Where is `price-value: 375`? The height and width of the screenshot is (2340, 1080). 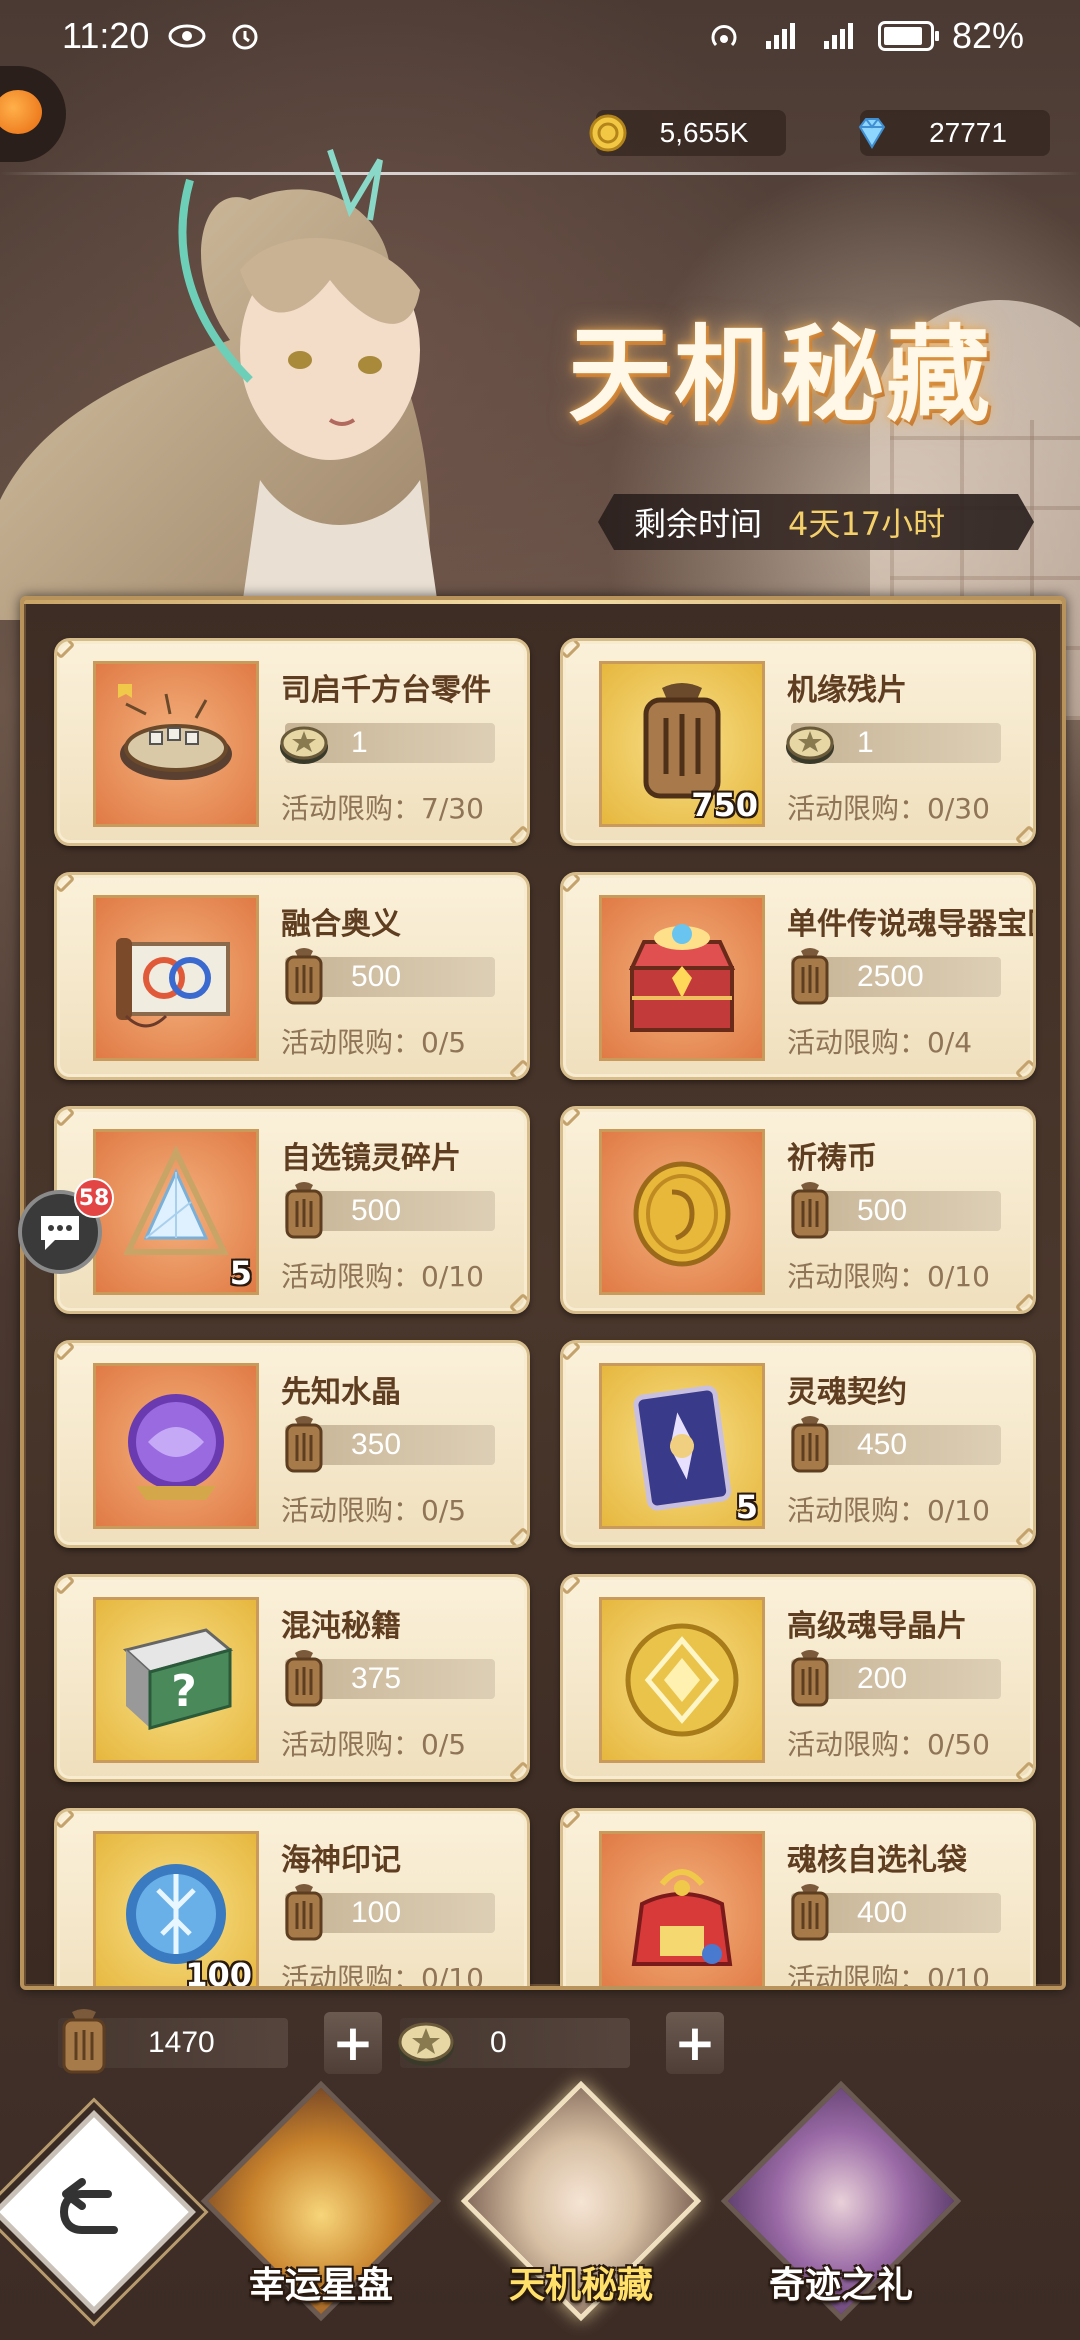
price-value: 375 is located at coordinates (376, 1678).